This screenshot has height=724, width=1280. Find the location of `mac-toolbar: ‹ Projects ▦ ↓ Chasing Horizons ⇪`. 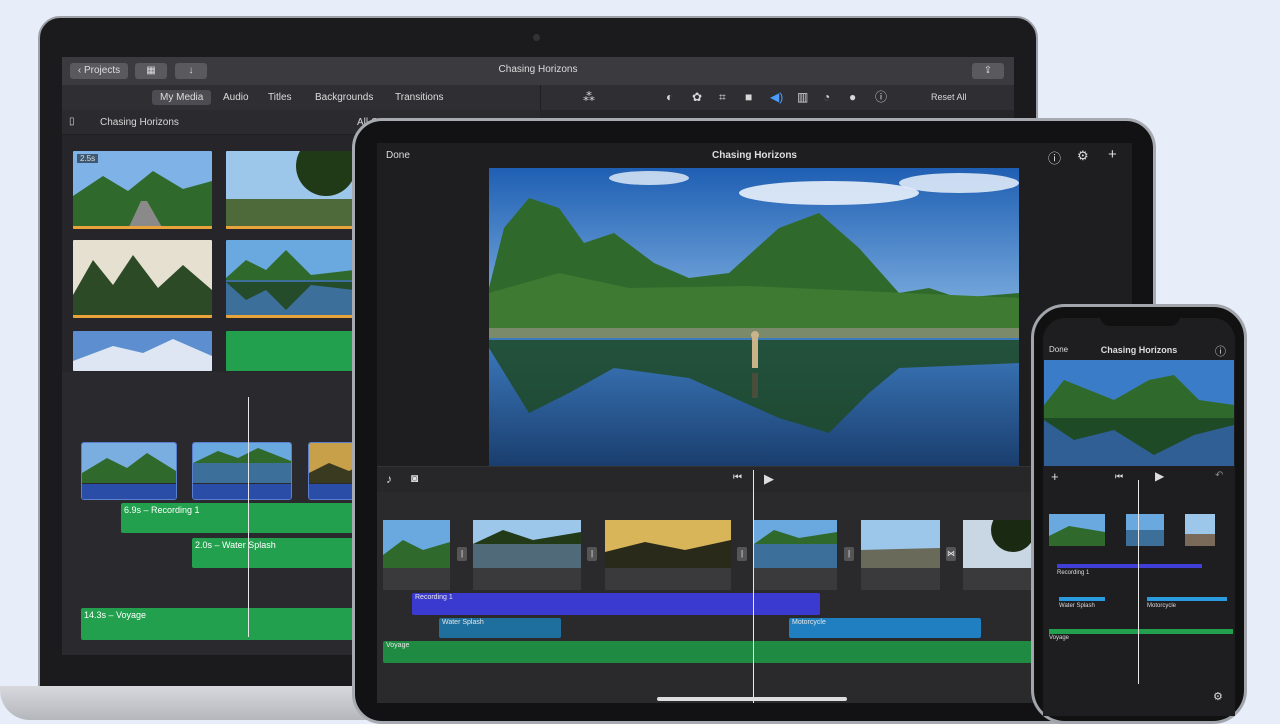

mac-toolbar: ‹ Projects ▦ ↓ Chasing Horizons ⇪ is located at coordinates (538, 71).